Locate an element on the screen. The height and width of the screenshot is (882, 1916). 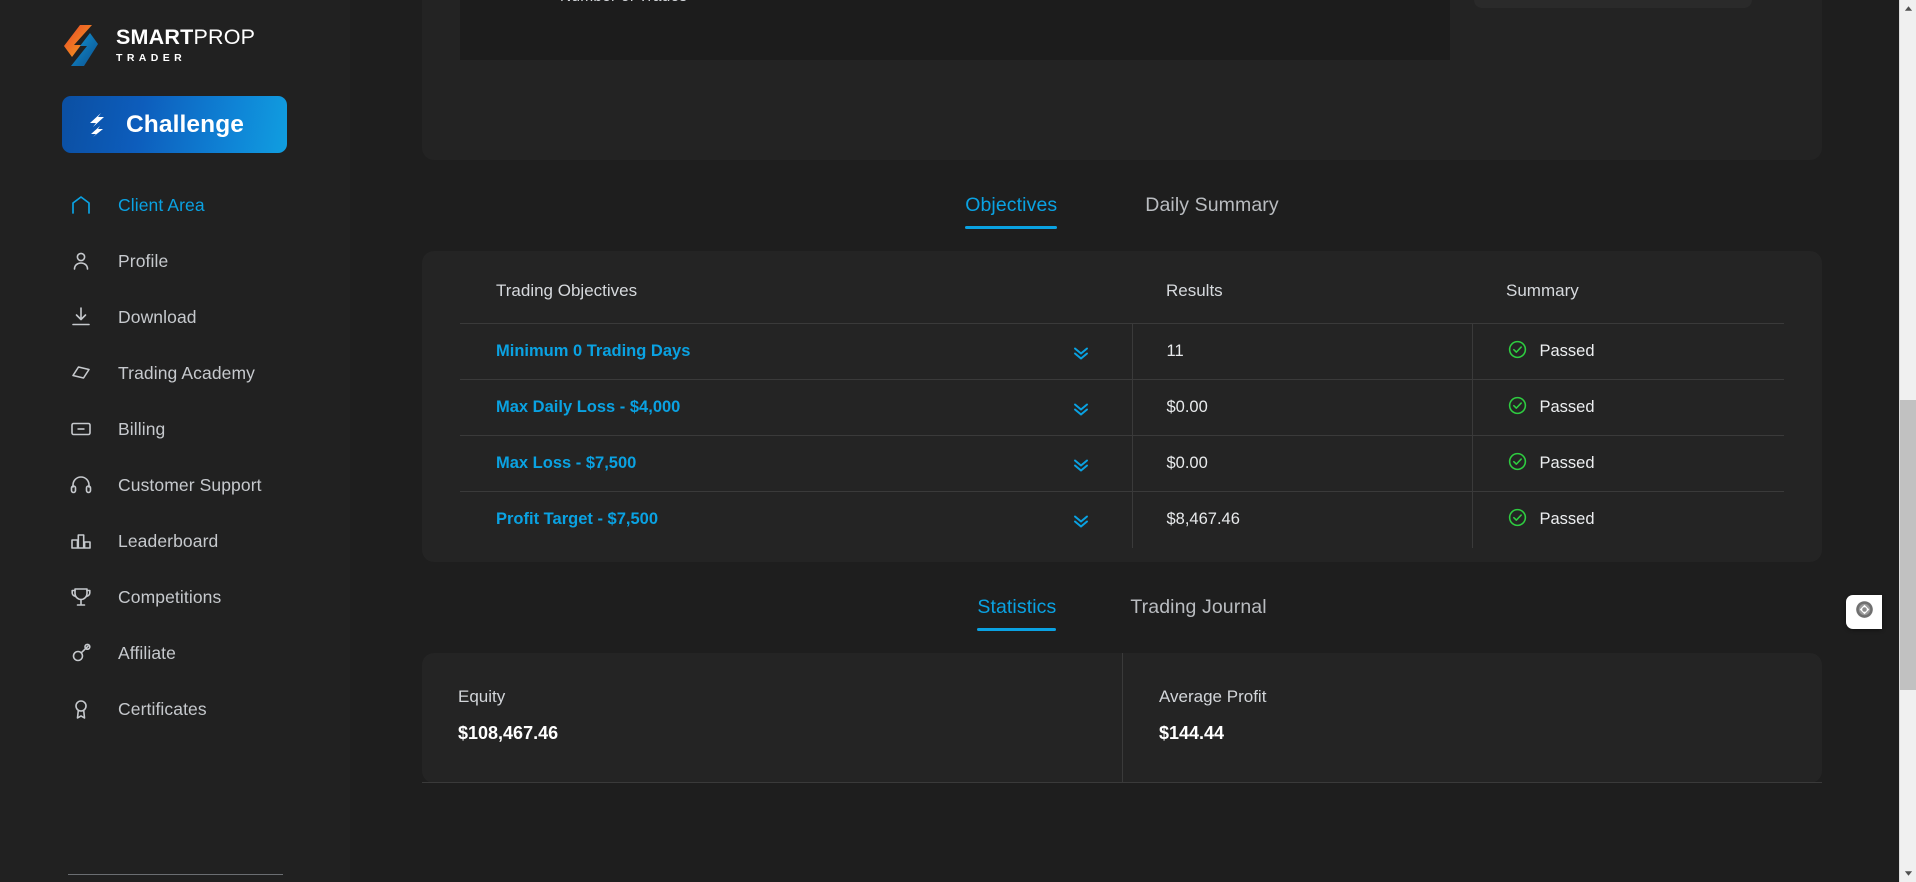
table-row: Profit Target - $7,500 $8,467.46 Passed is located at coordinates (1122, 519).